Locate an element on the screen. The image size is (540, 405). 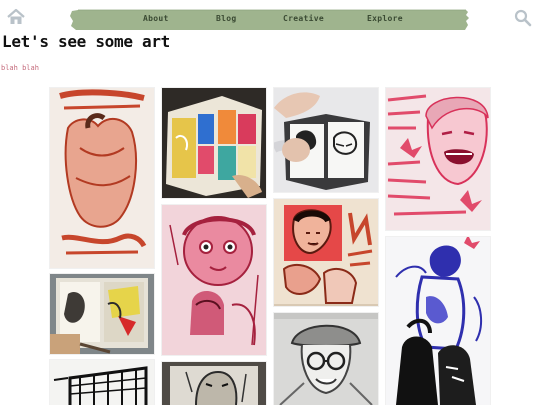
gallery-image-colorful-sketchbook is located at coordinates (214, 143).